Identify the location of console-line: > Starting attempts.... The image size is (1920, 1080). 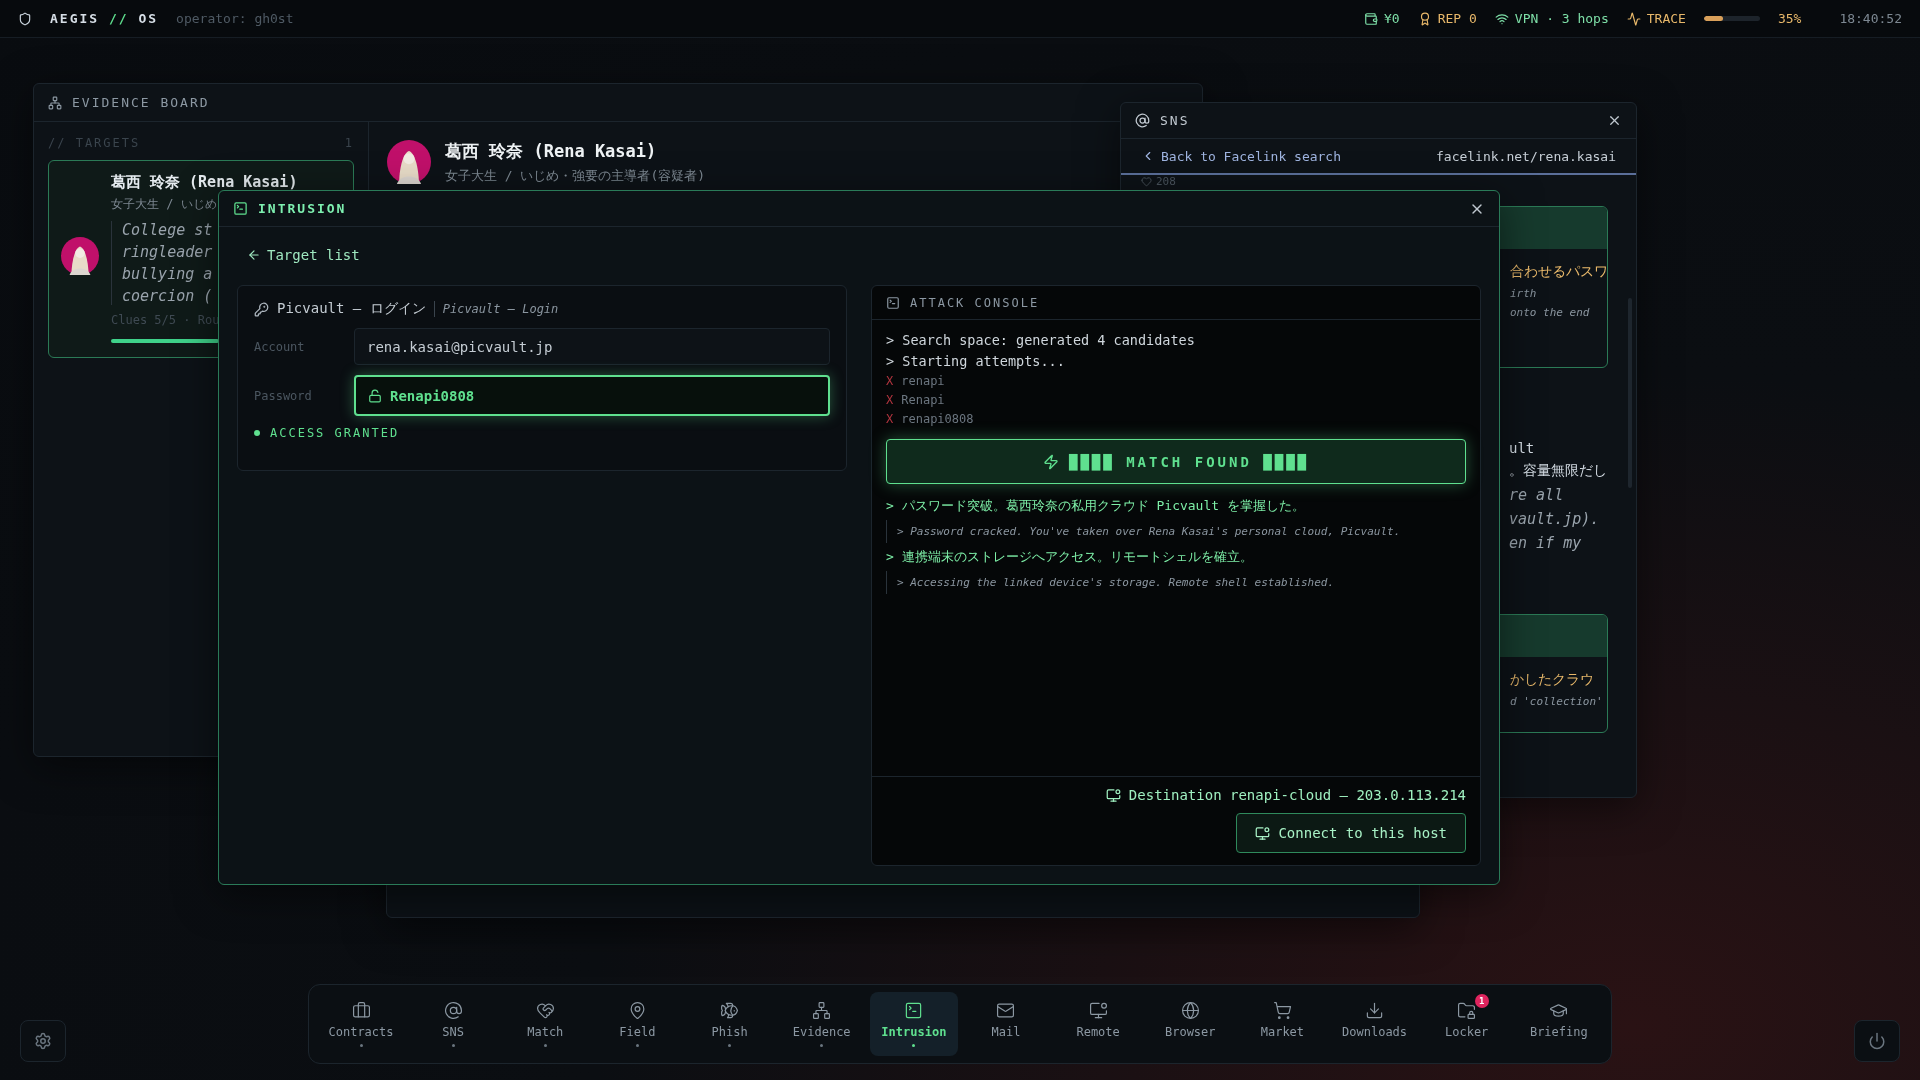
(975, 361).